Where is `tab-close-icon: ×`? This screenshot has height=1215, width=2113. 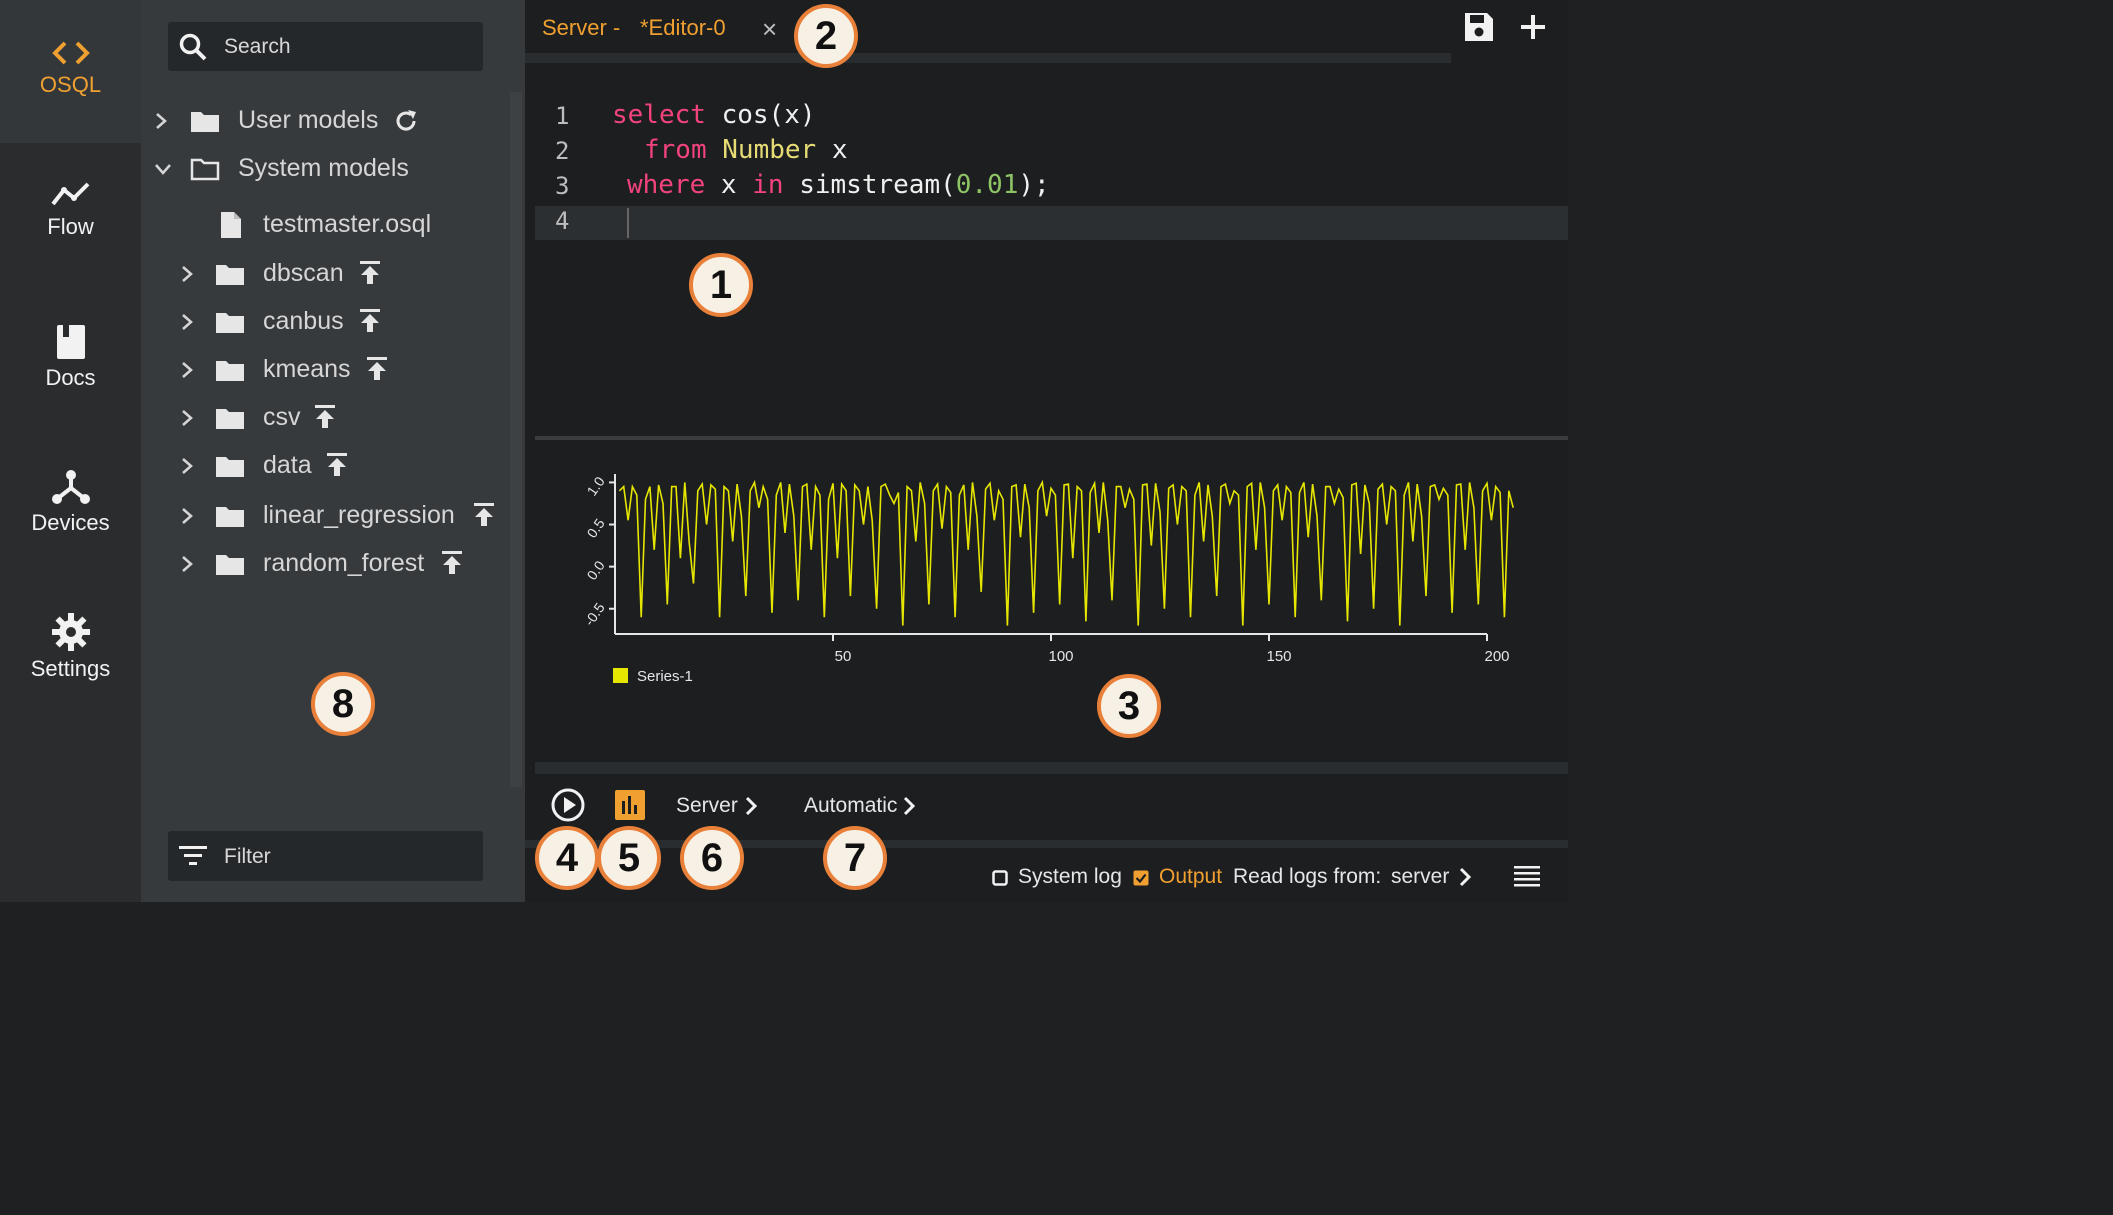
tab-close-icon: × is located at coordinates (769, 29).